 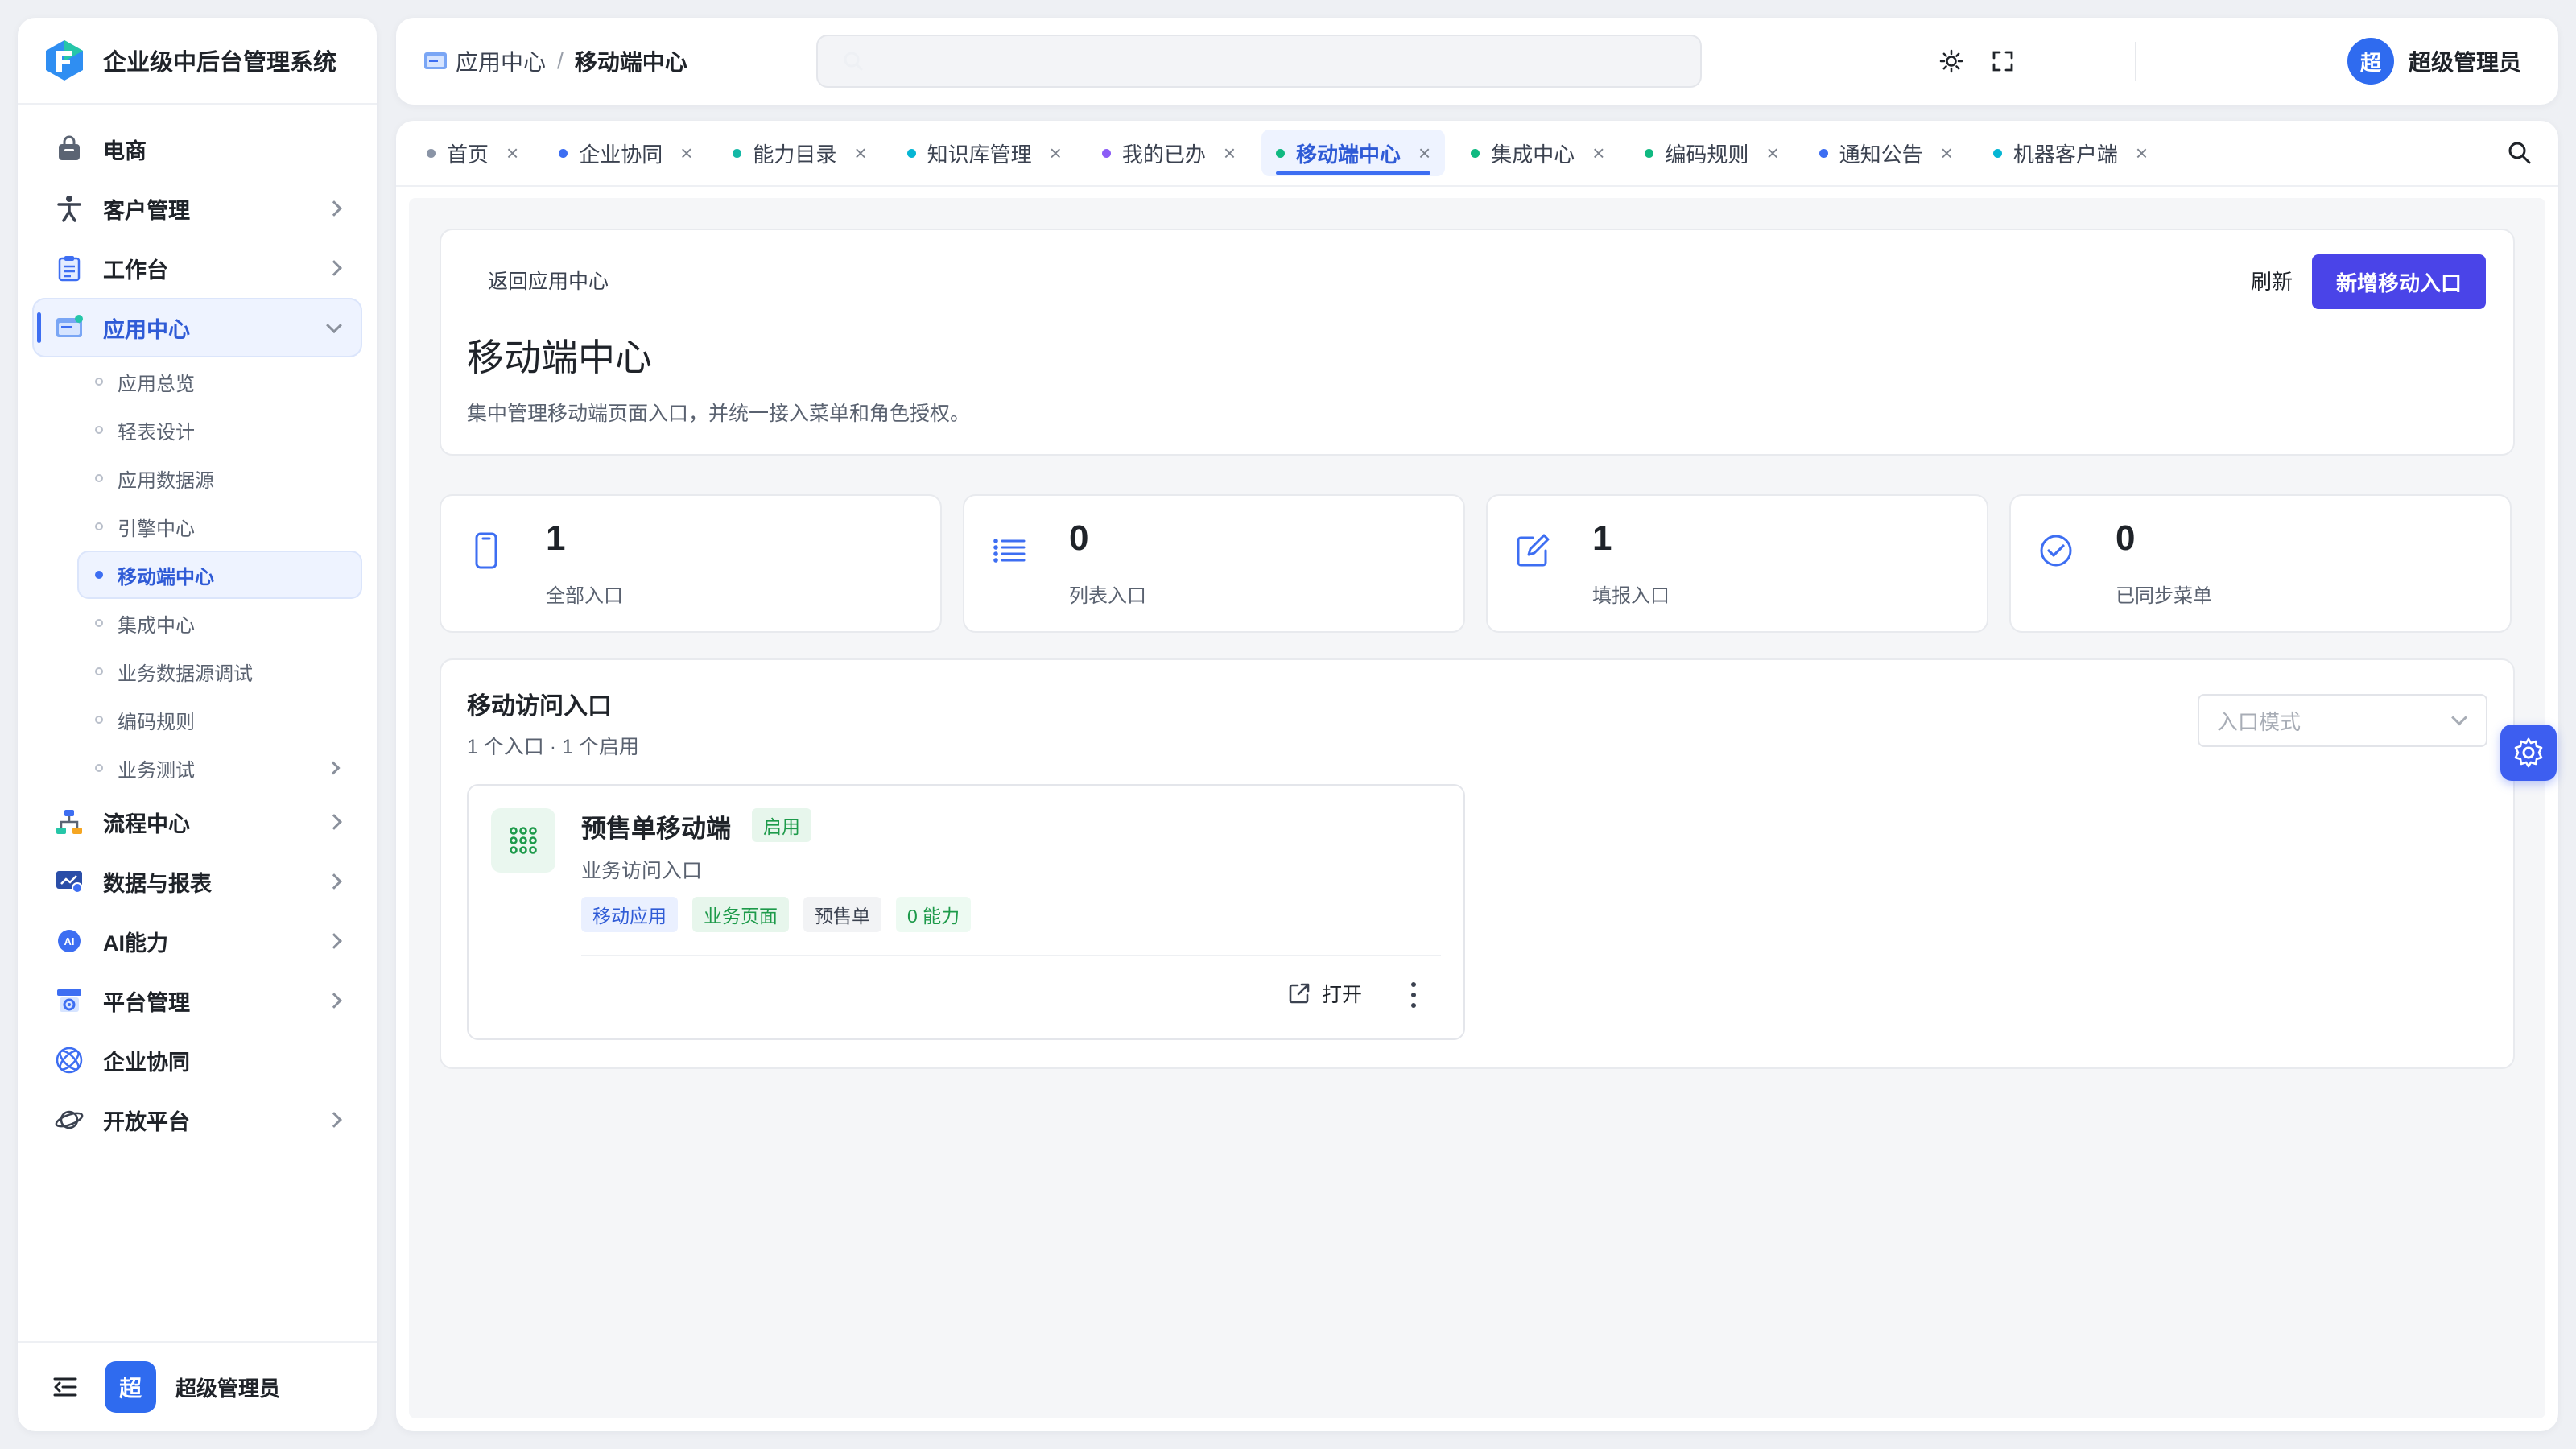 What do you see at coordinates (548, 280) in the screenshot?
I see `back-link: 返回应用中心` at bounding box center [548, 280].